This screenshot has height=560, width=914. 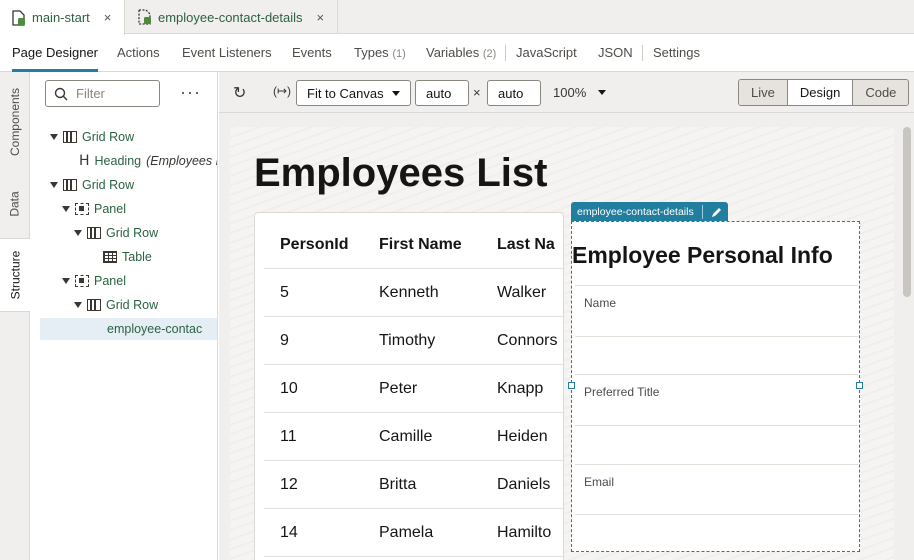 I want to click on structure-filter-input: Filter, so click(x=102, y=93).